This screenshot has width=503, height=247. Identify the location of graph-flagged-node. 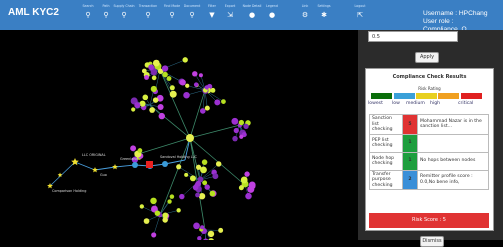
(149, 164).